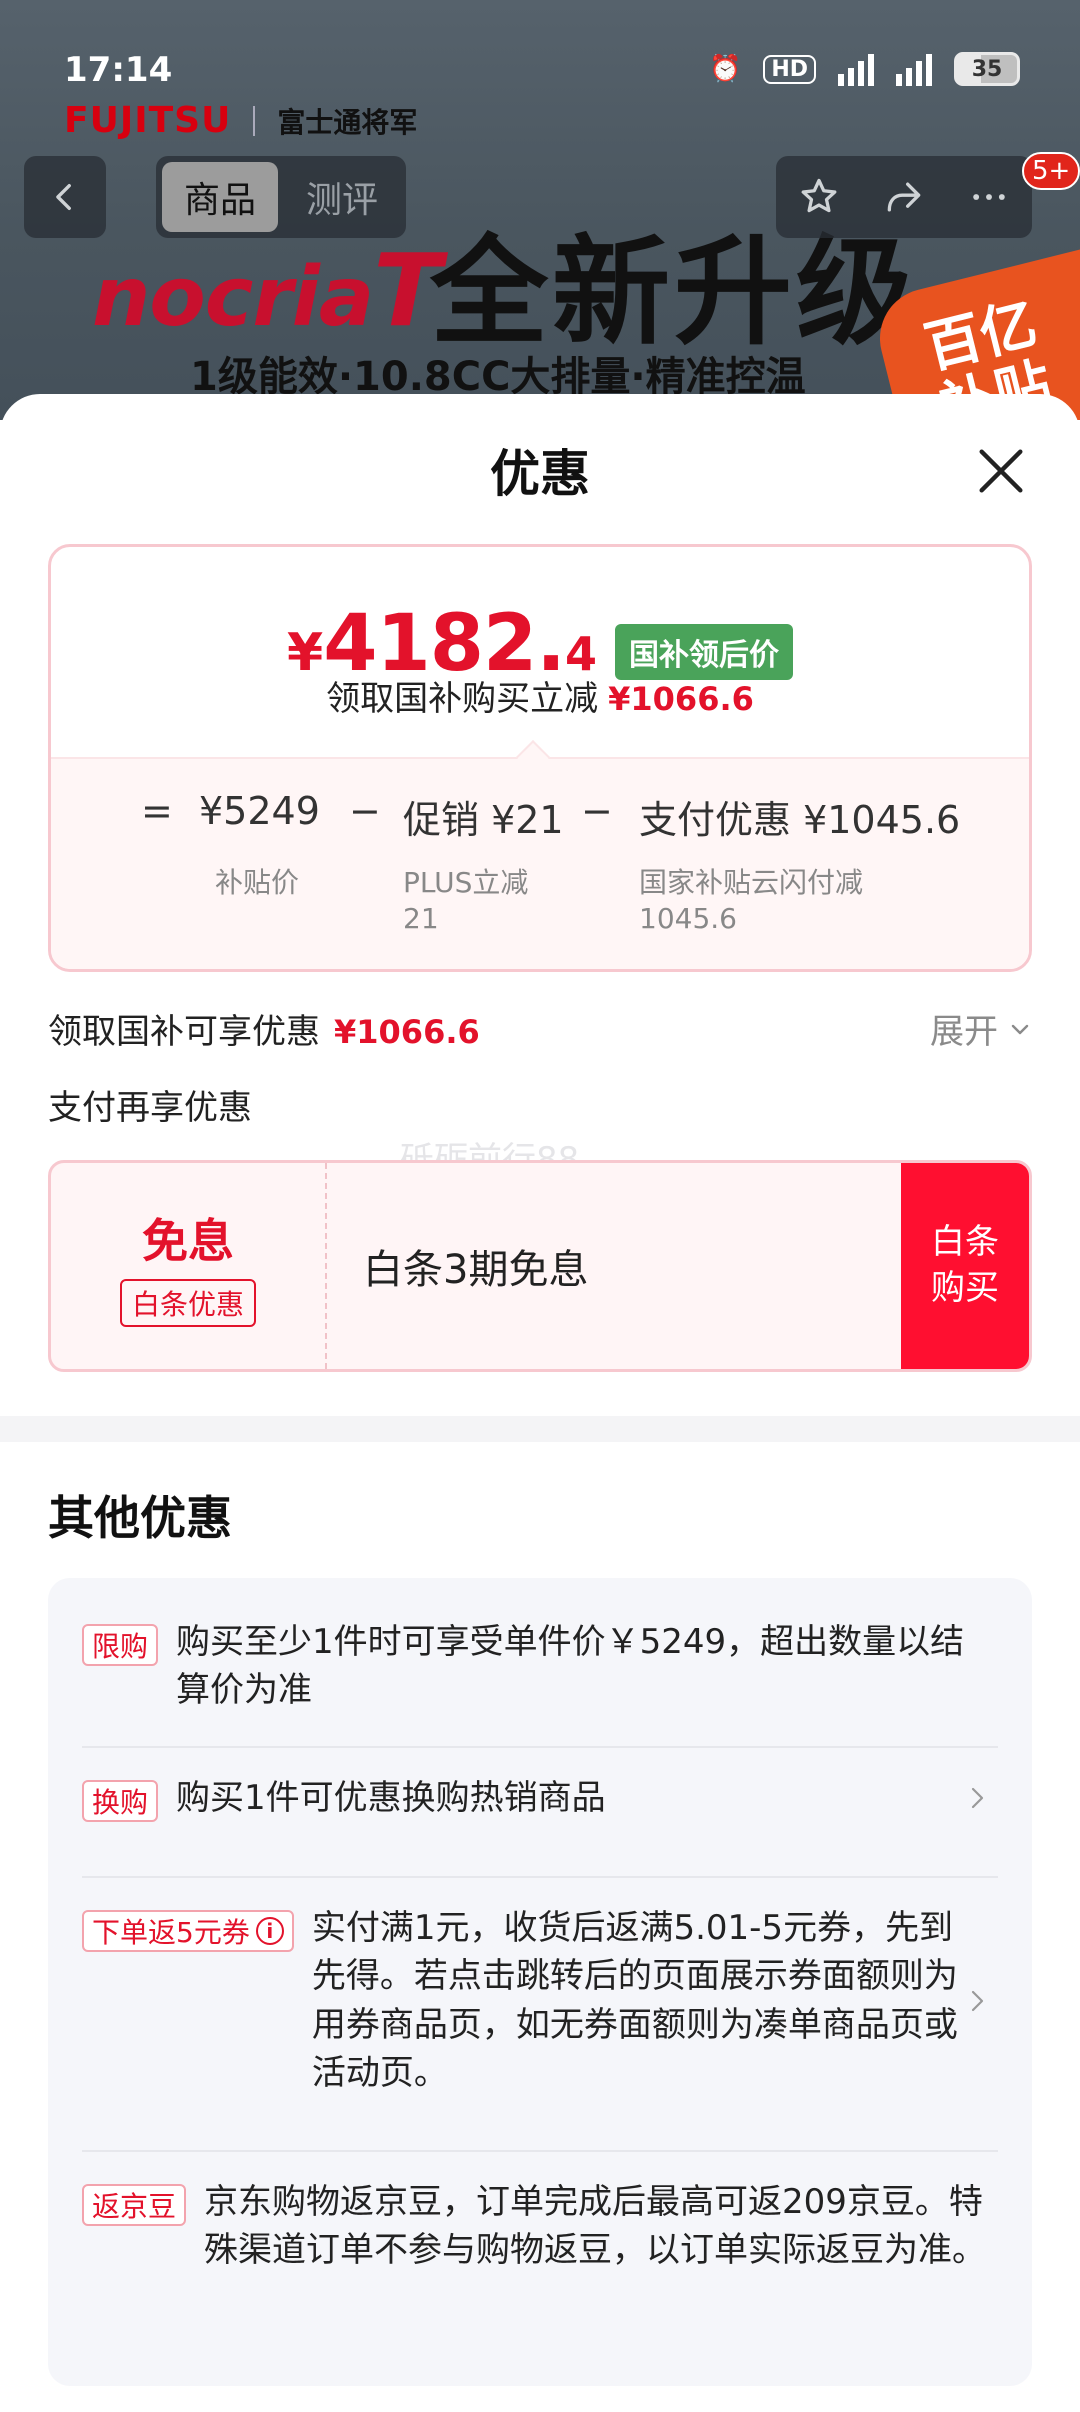 The height and width of the screenshot is (2412, 1080). I want to click on baitiao-desc: 白条3期免息, so click(476, 1270).